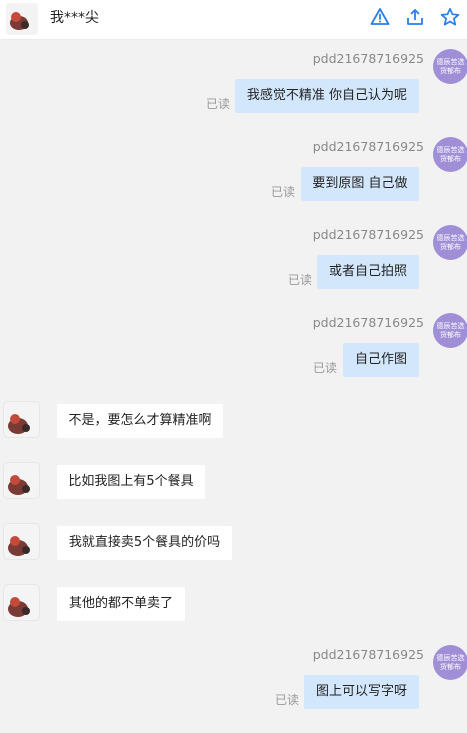  What do you see at coordinates (131, 482) in the screenshot?
I see `message-bubble: 比如我图上有5个餐具` at bounding box center [131, 482].